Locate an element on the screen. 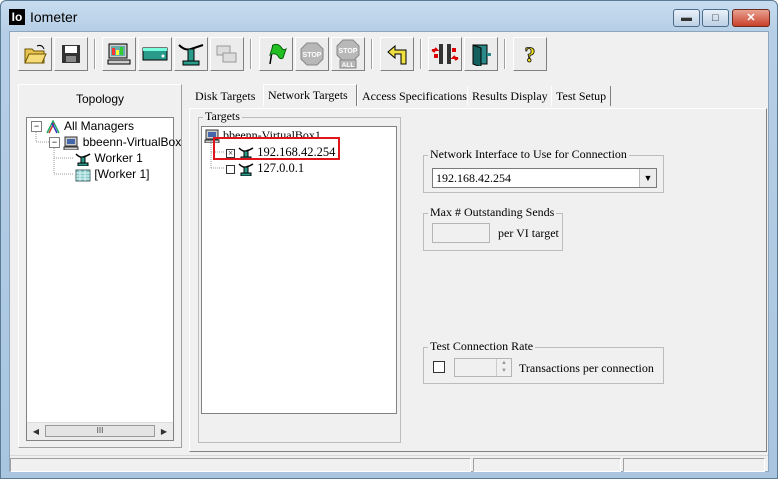 The width and height of the screenshot is (778, 479). target-item-127-0-0-1: 127.0.0.1 is located at coordinates (265, 168).